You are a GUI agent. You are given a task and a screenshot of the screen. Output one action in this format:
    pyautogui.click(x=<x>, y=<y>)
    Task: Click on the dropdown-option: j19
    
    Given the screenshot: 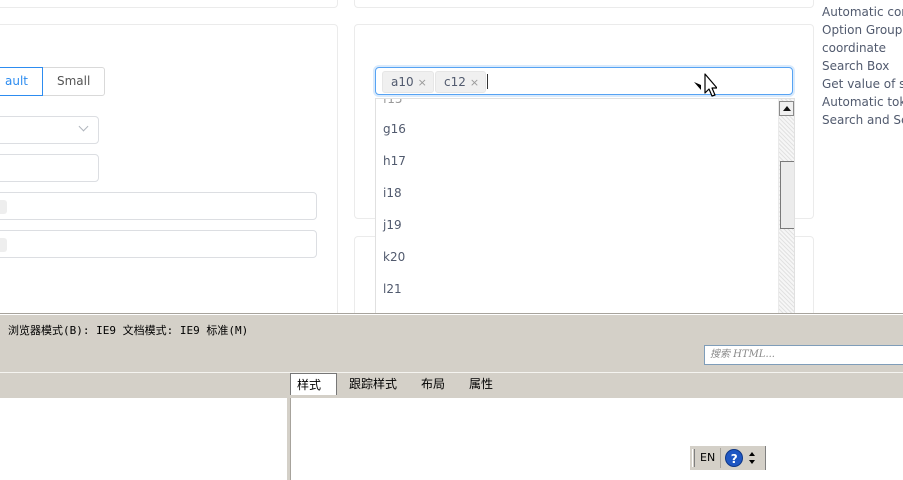 What is the action you would take?
    pyautogui.click(x=392, y=225)
    